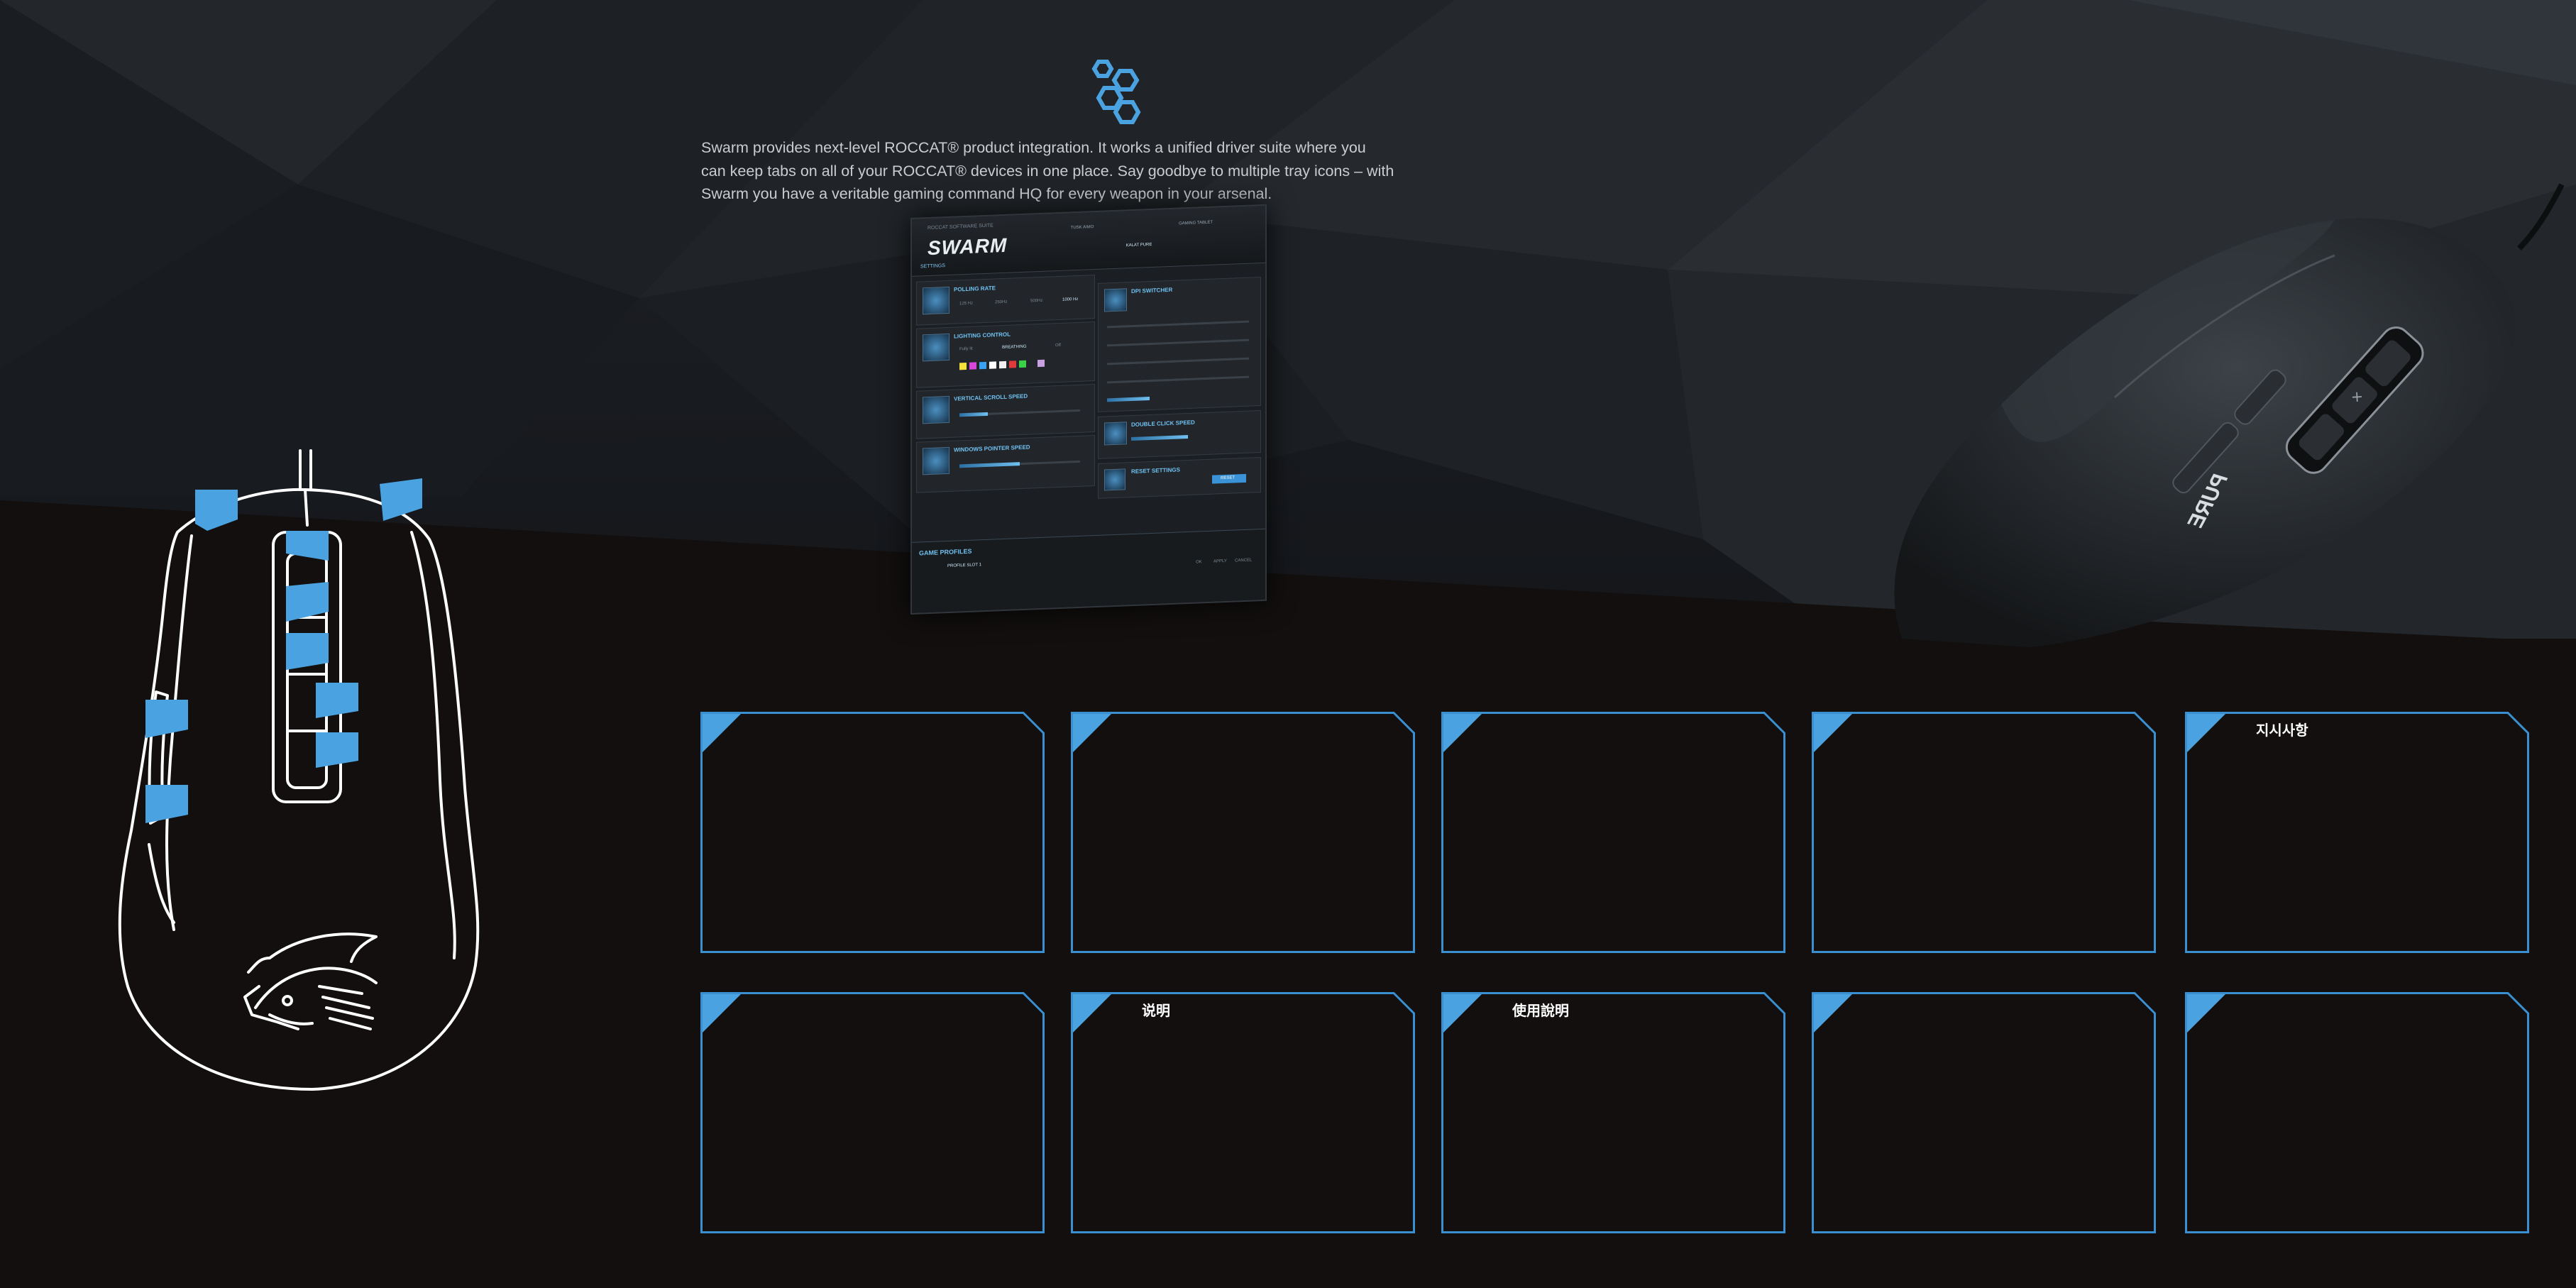 Image resolution: width=2576 pixels, height=1288 pixels. What do you see at coordinates (1114, 479) in the screenshot?
I see `reset-icon` at bounding box center [1114, 479].